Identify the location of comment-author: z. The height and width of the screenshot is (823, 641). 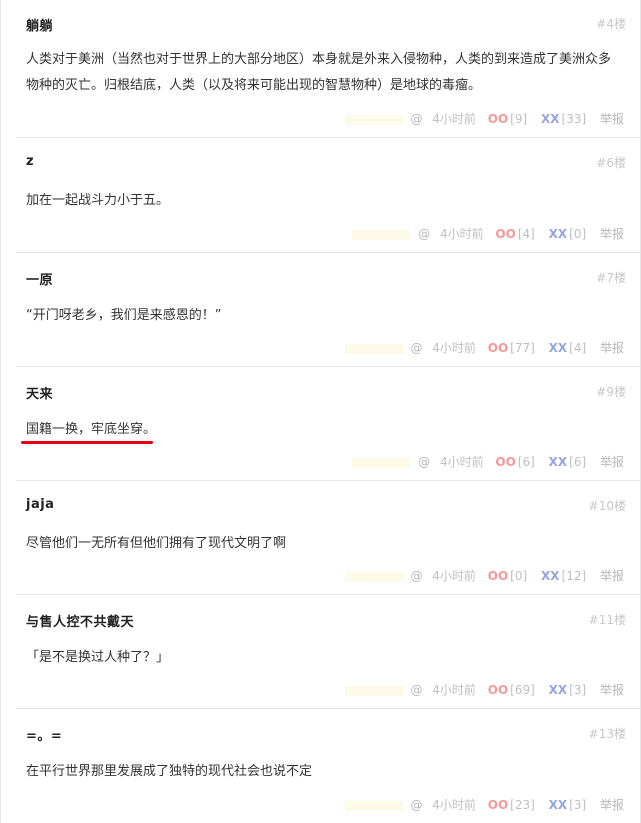
(30, 161).